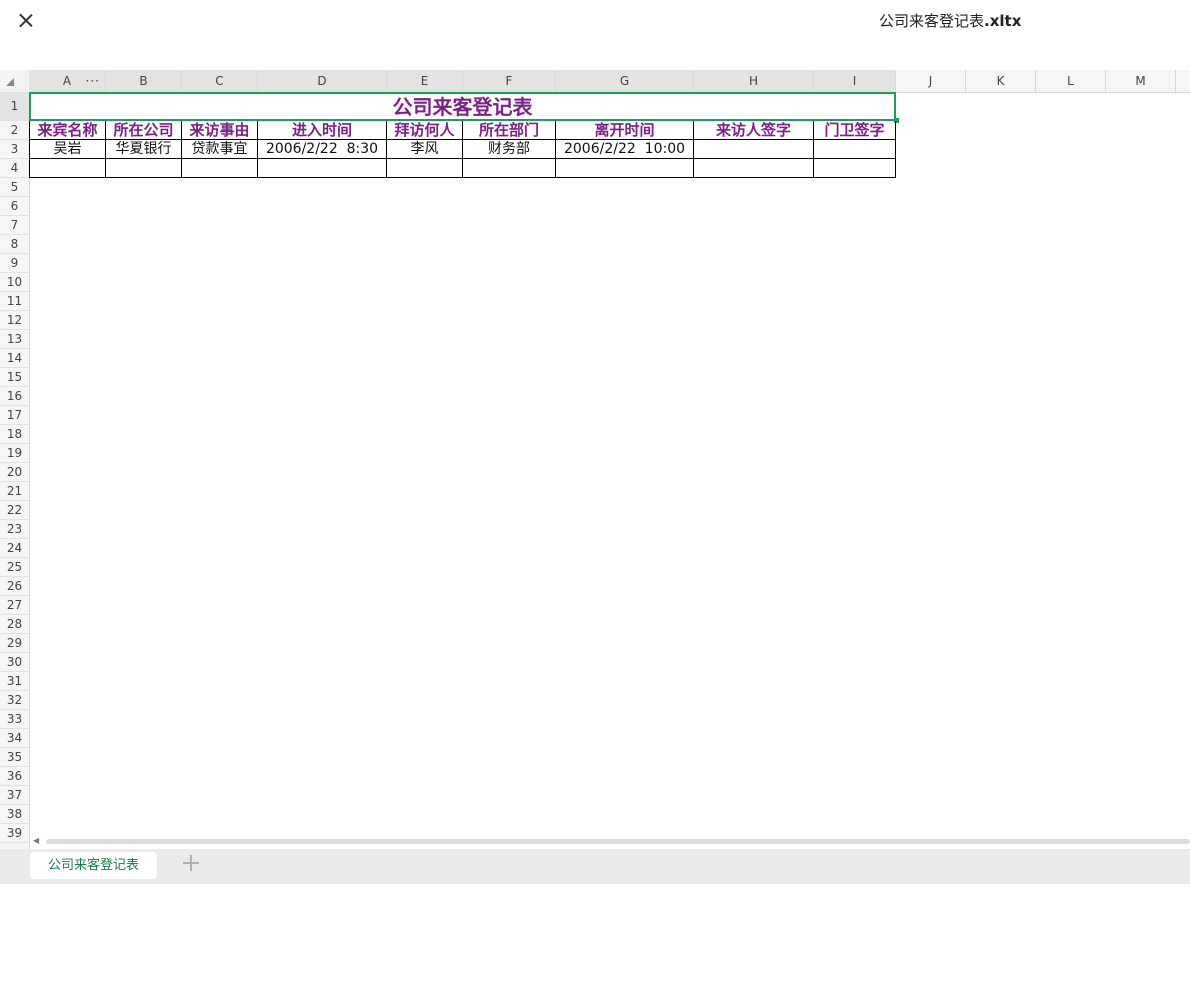 Image resolution: width=1190 pixels, height=990 pixels. I want to click on row-header: 1, so click(14, 106).